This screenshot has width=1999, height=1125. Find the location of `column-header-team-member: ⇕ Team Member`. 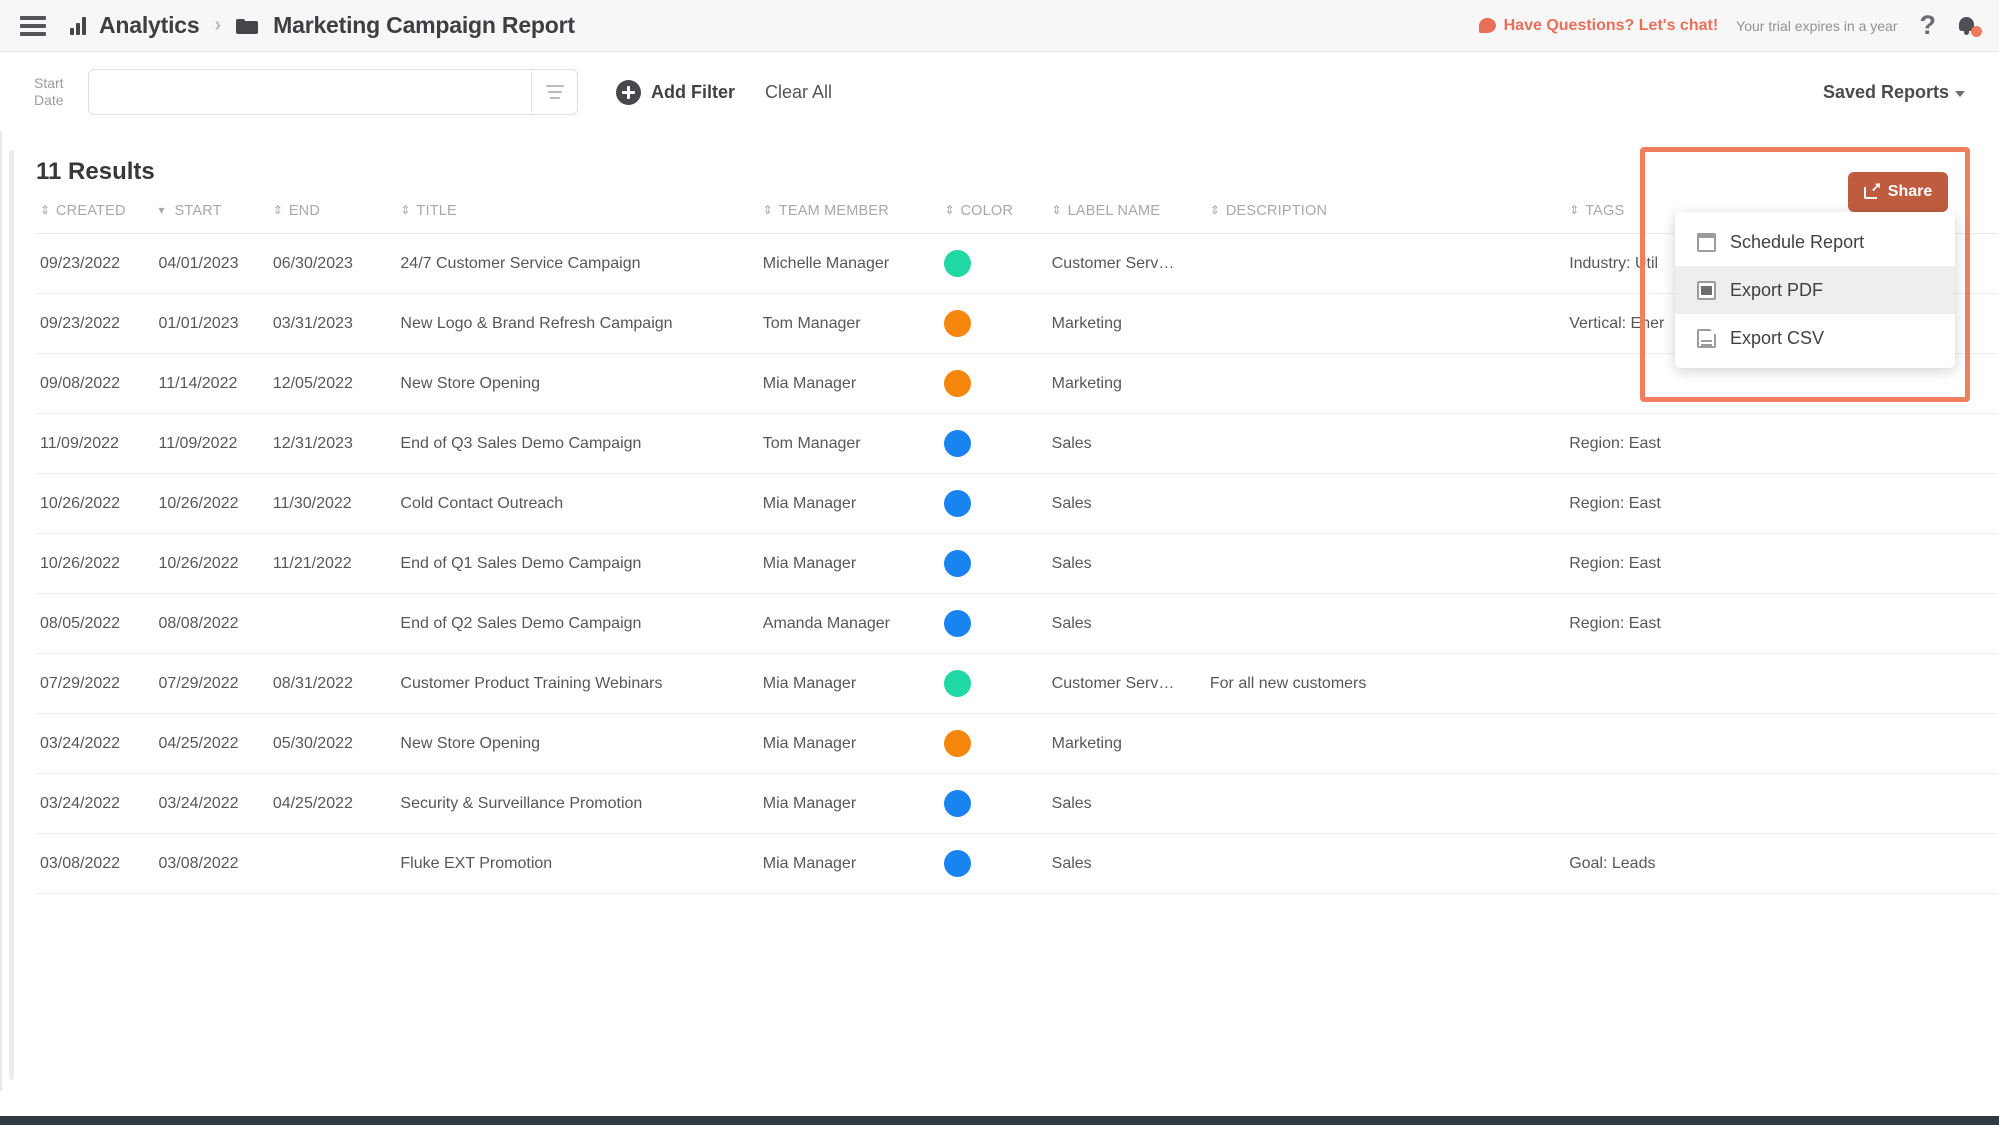

column-header-team-member: ⇕ Team Member is located at coordinates (853, 213).